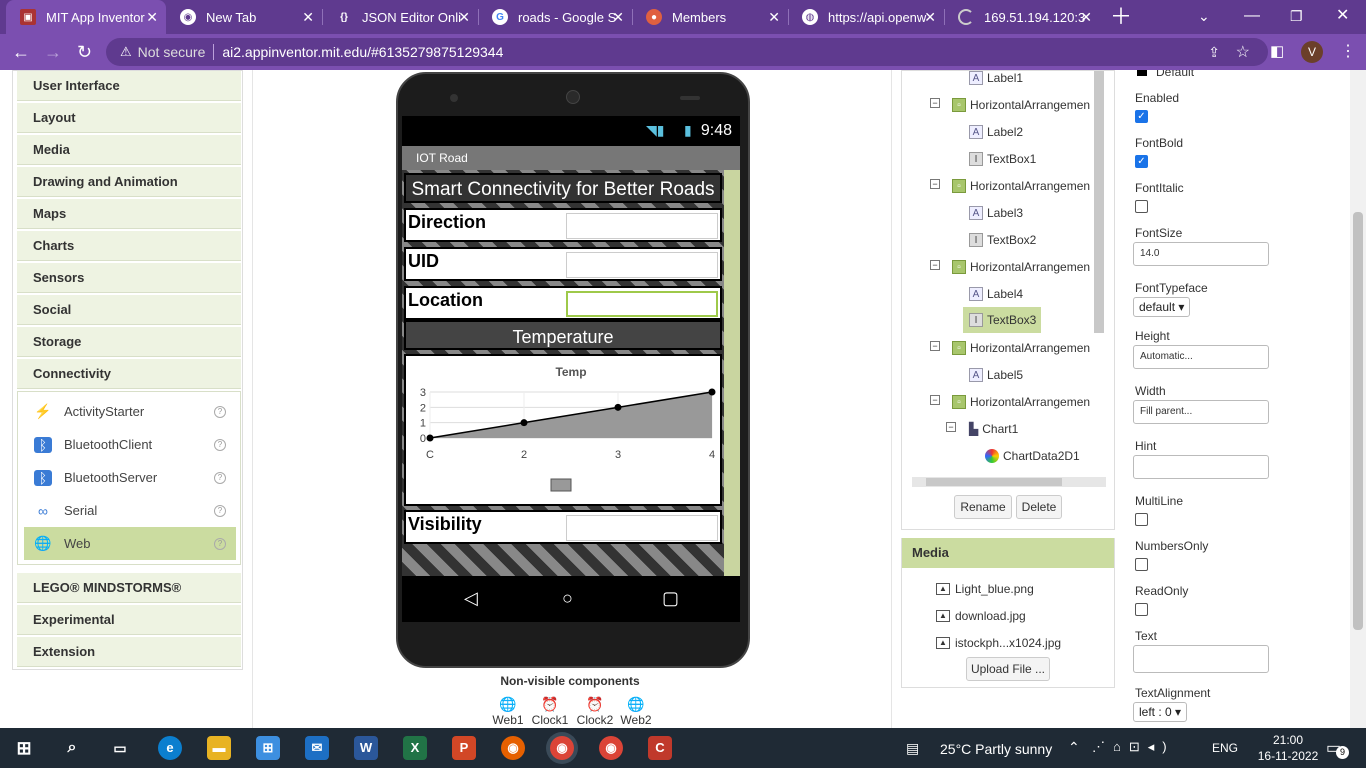  Describe the element at coordinates (1099, 202) in the screenshot. I see `tree-vscroll-thumb` at that location.